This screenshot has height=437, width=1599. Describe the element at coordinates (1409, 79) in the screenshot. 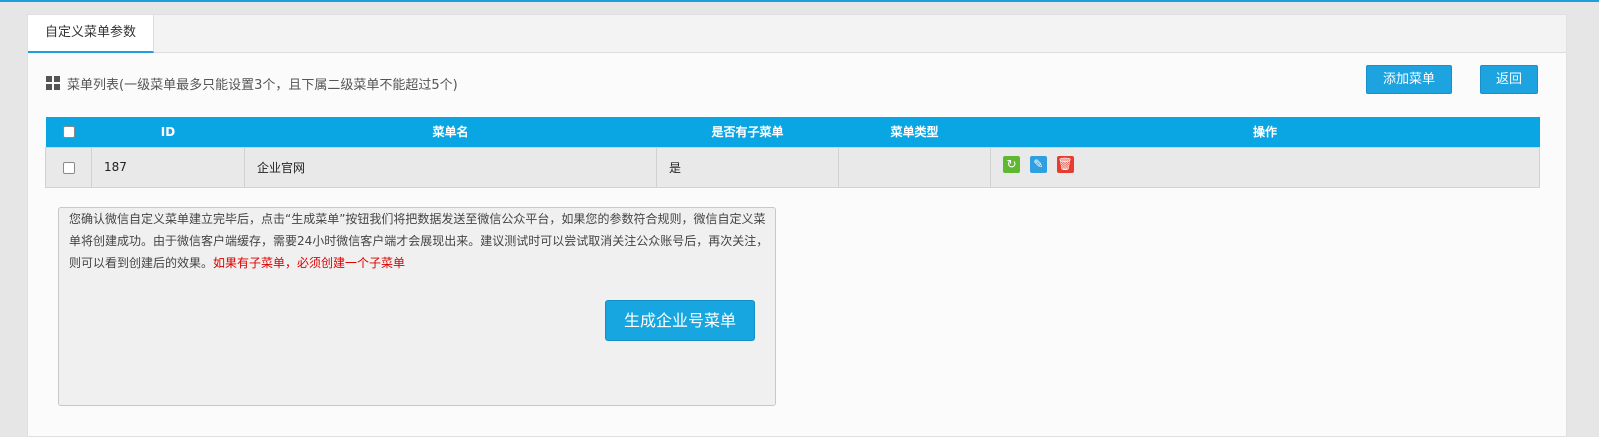

I see `add-menu-button: 添加菜单` at that location.